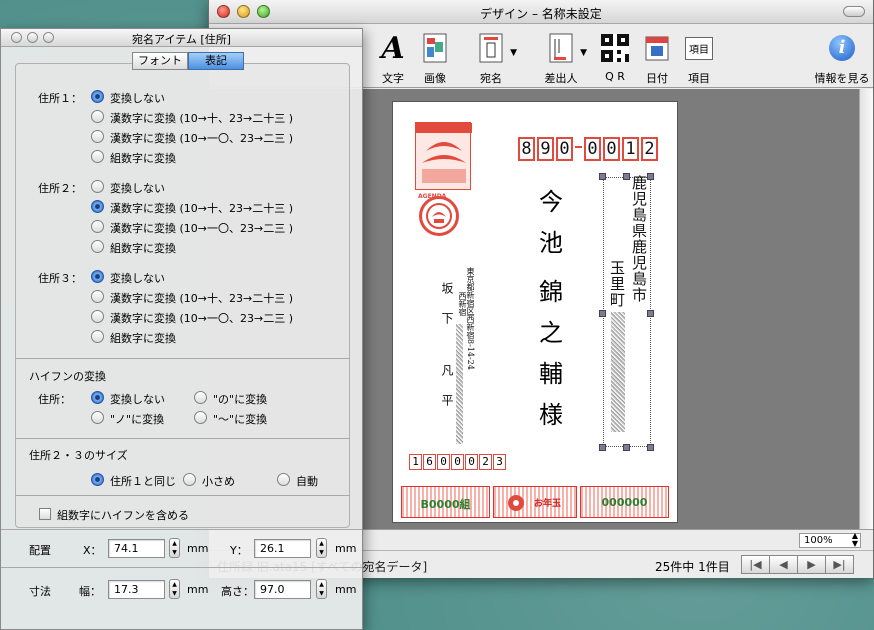  I want to click on width-unit: mm, so click(198, 589).